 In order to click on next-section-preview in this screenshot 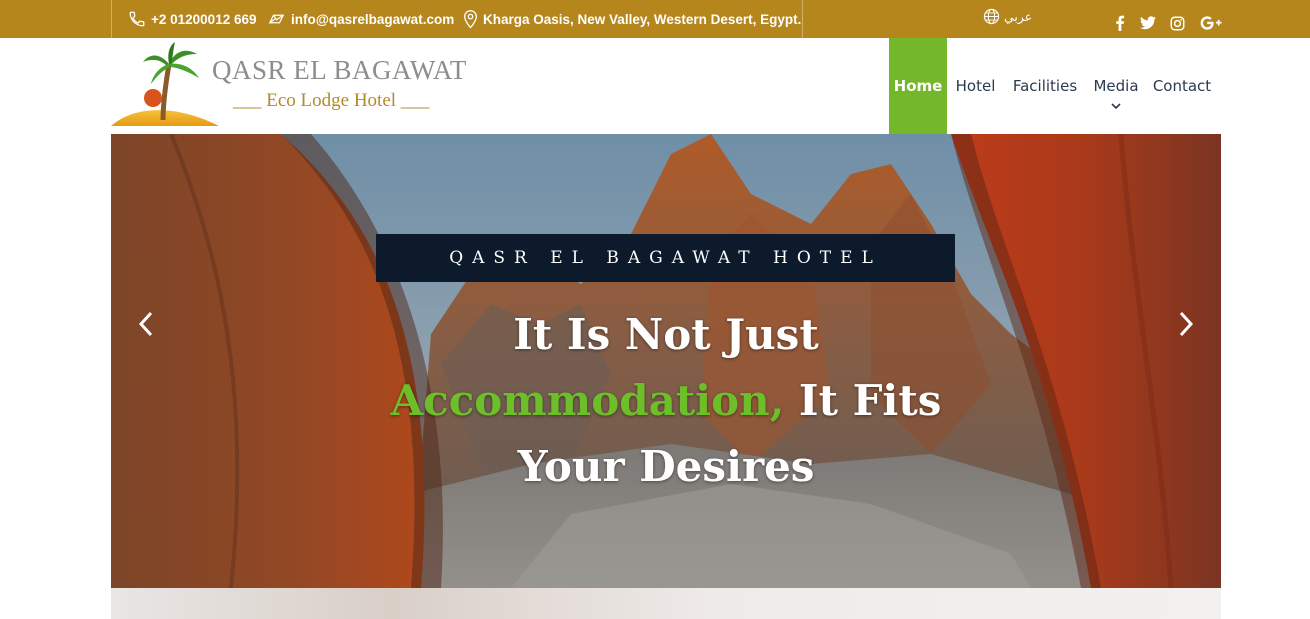, I will do `click(666, 603)`.